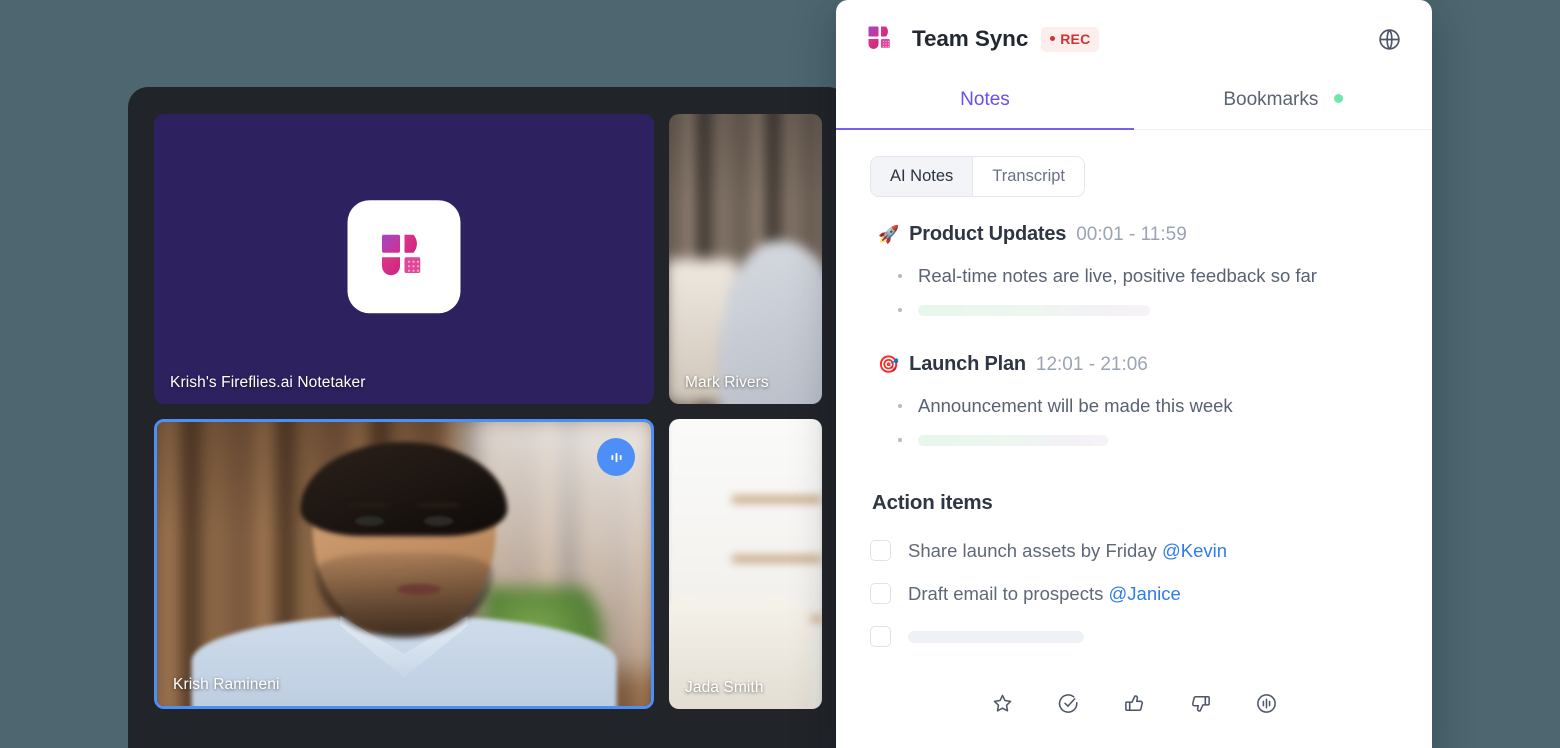 This screenshot has height=748, width=1560. What do you see at coordinates (889, 234) in the screenshot?
I see `rocket-icon: 🚀` at bounding box center [889, 234].